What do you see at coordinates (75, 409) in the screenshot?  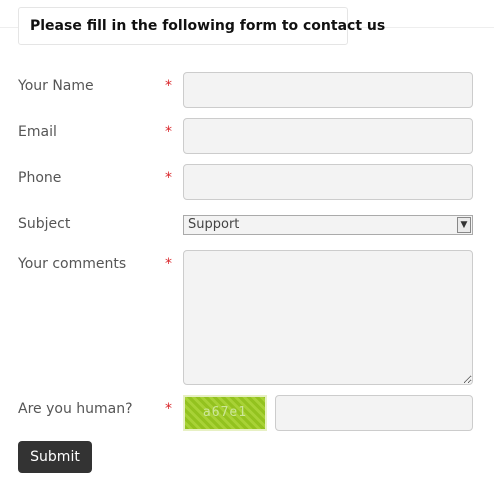 I see `captcha-label: Are you human?` at bounding box center [75, 409].